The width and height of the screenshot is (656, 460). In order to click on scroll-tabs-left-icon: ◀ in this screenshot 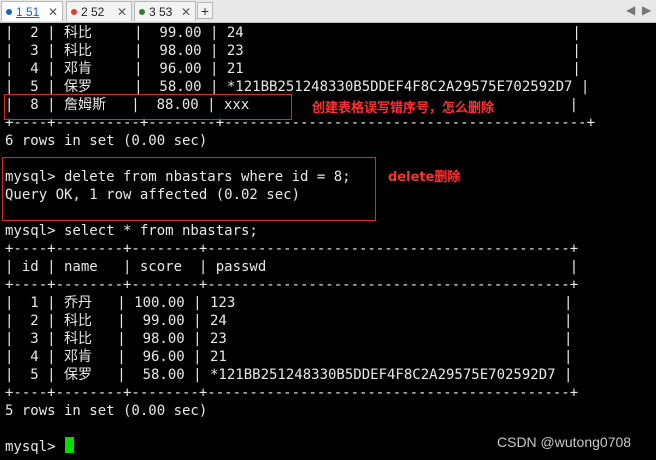, I will do `click(630, 10)`.